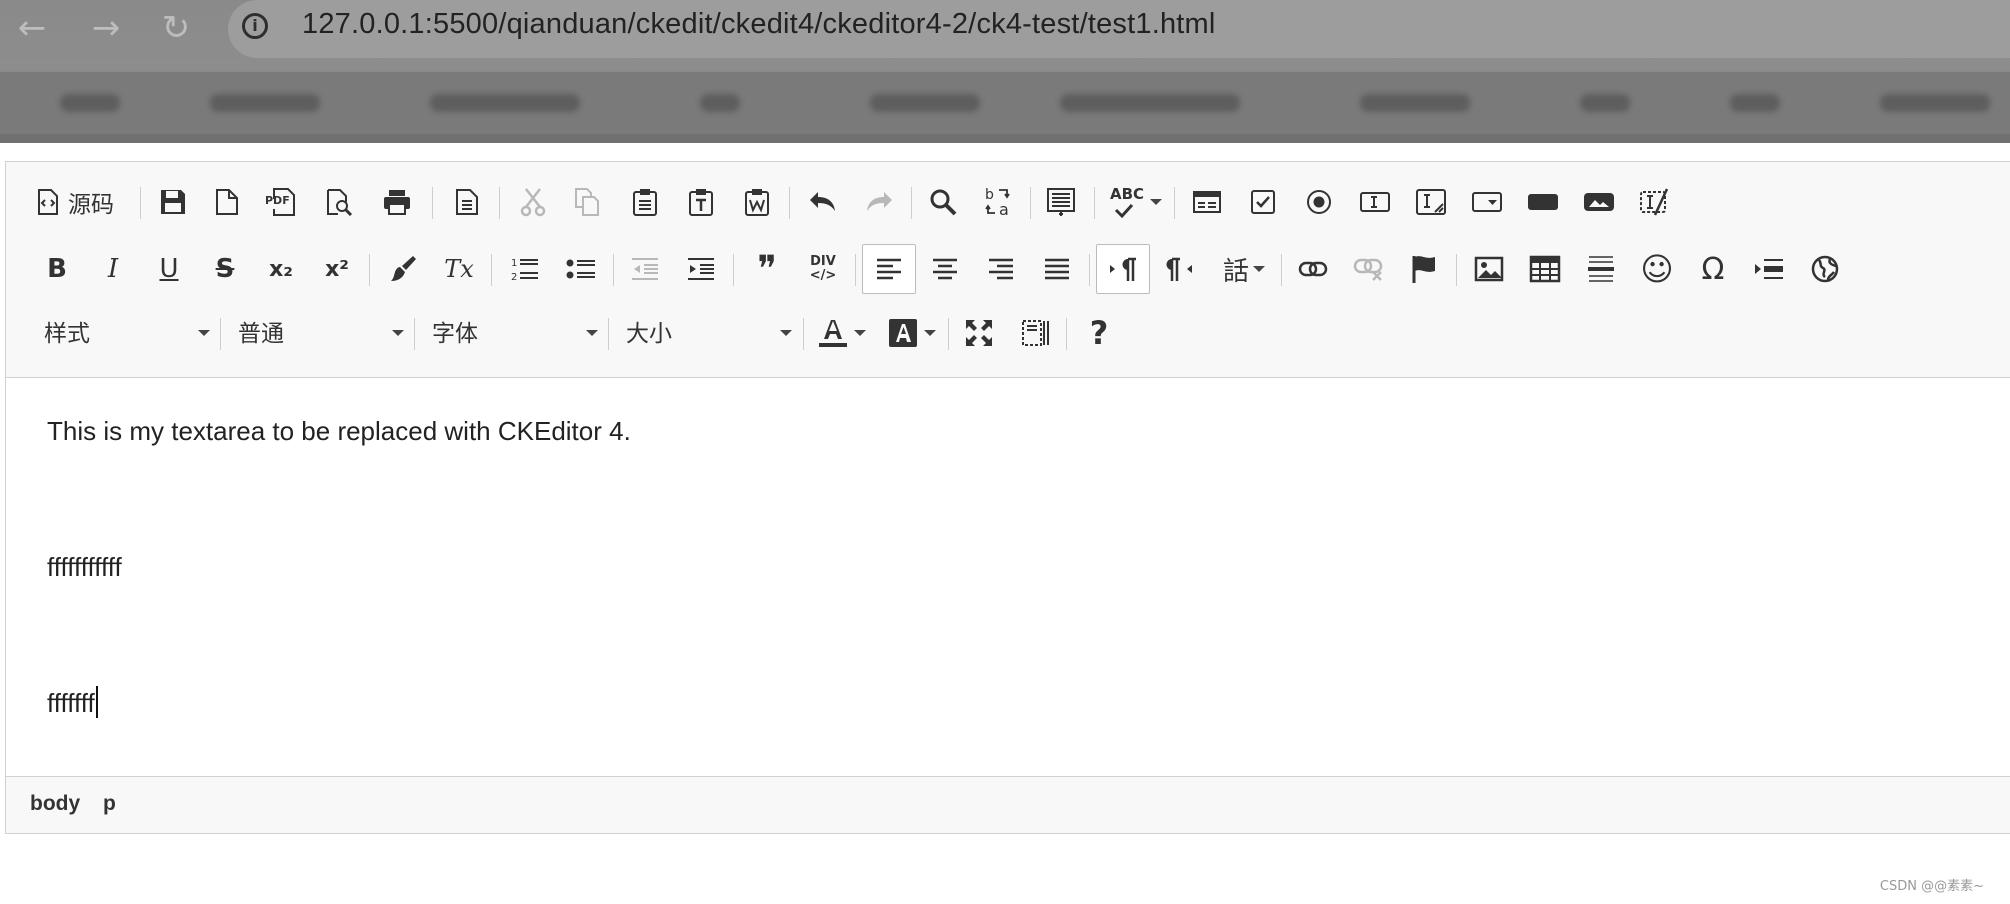  What do you see at coordinates (514, 333) in the screenshot?
I see `font-combo: 字体` at bounding box center [514, 333].